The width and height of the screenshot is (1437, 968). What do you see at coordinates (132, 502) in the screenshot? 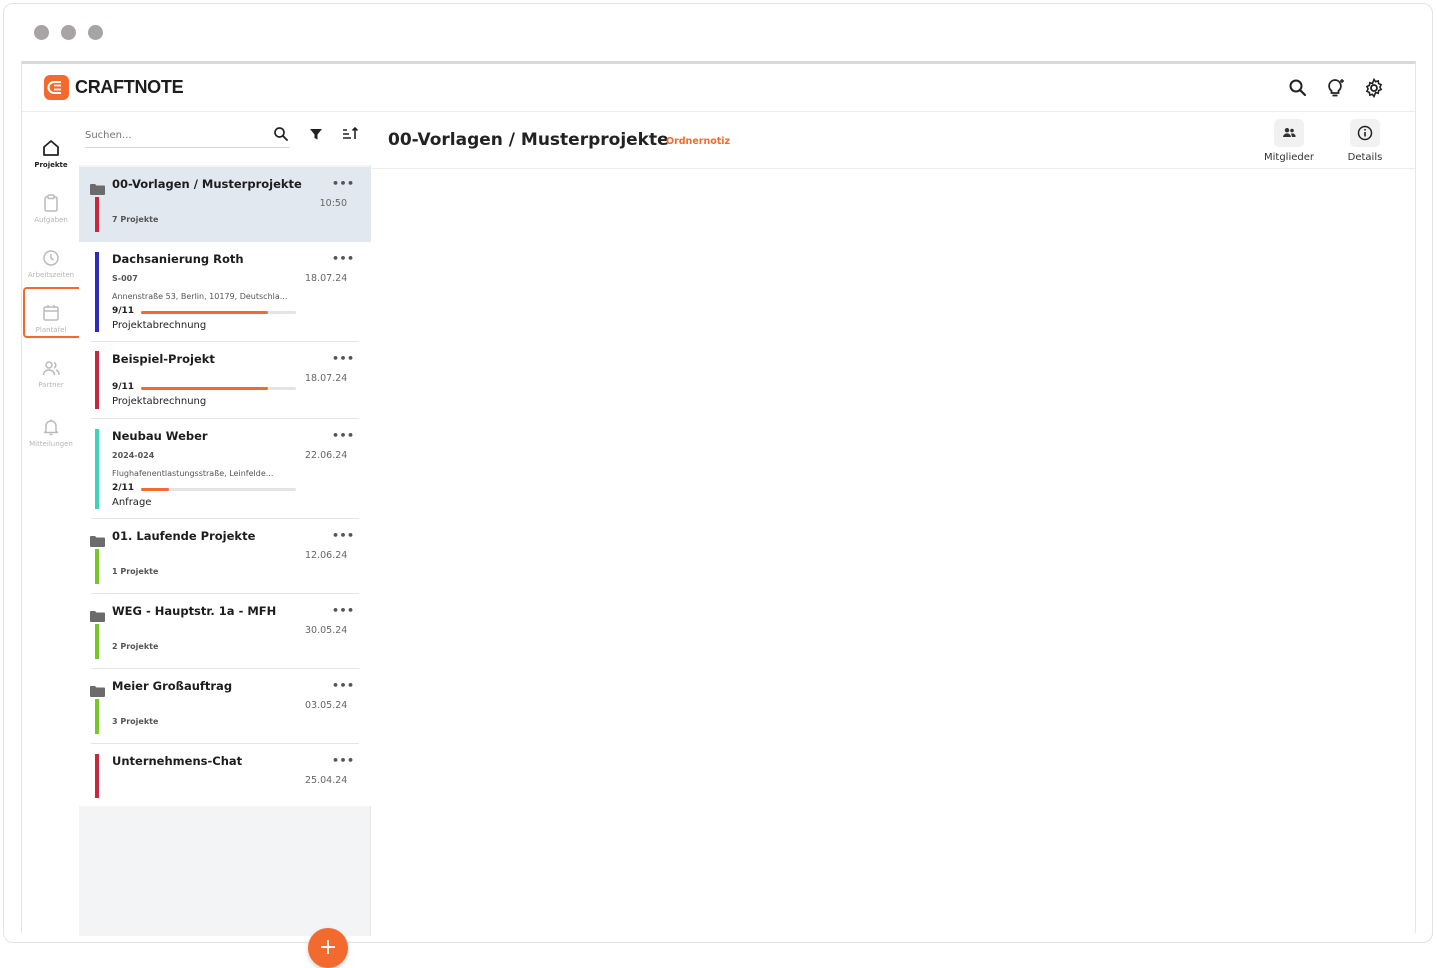
I see `item-phase: Anfrage` at bounding box center [132, 502].